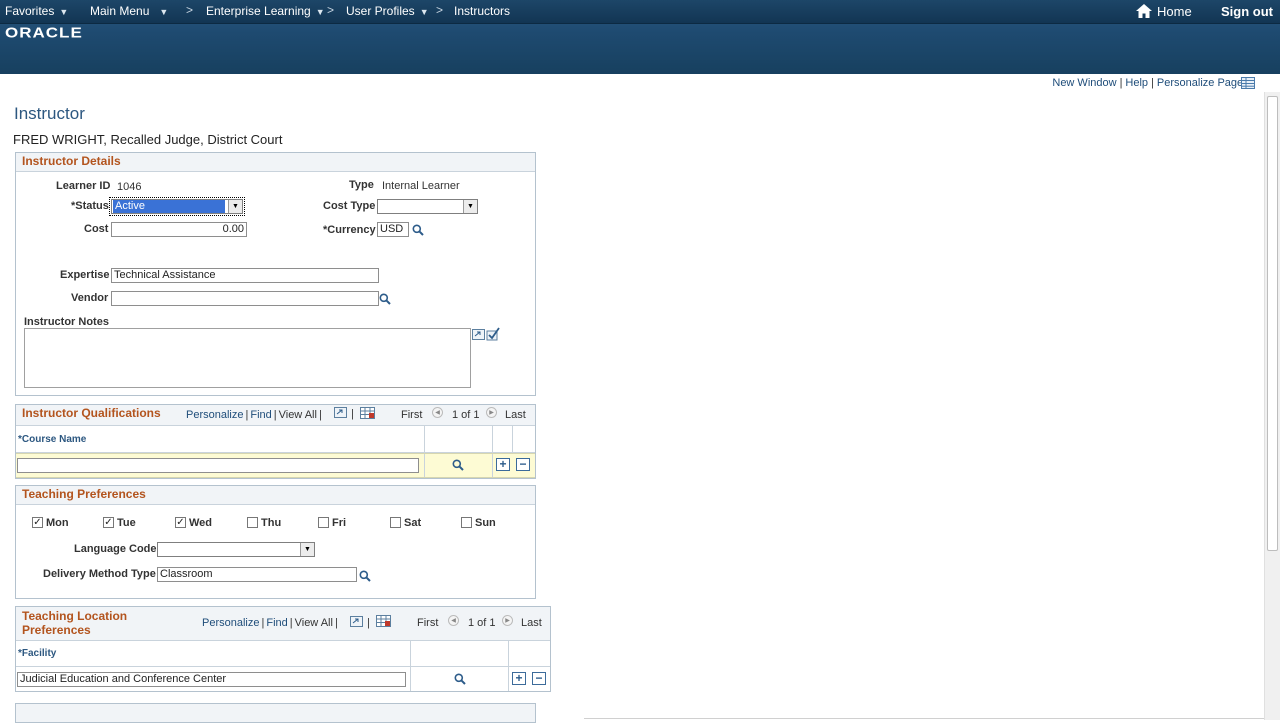 This screenshot has width=1280, height=723. I want to click on personalize-page-link: Personalize Page, so click(1200, 83).